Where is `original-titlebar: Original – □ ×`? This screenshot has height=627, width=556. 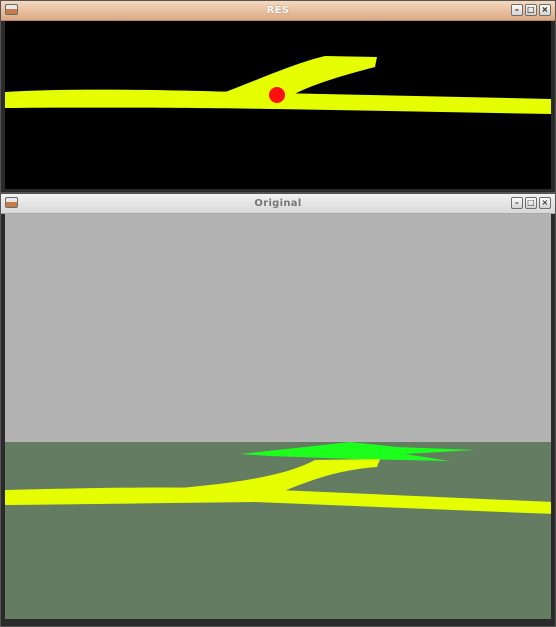 original-titlebar: Original – □ × is located at coordinates (278, 204).